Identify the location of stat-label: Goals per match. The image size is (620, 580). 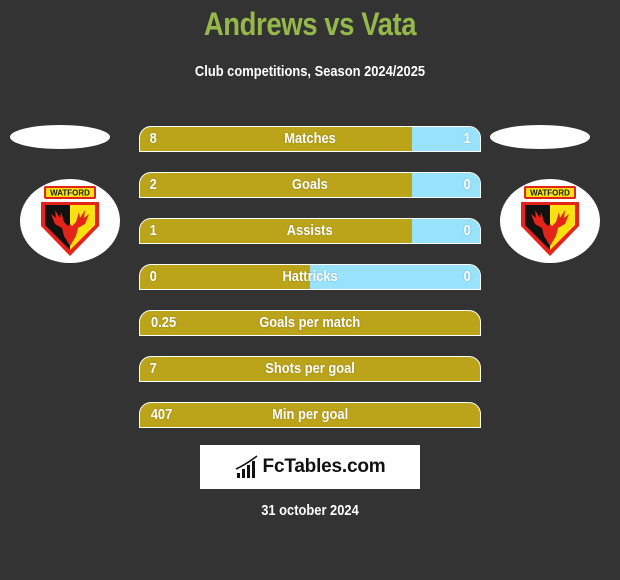
(310, 322).